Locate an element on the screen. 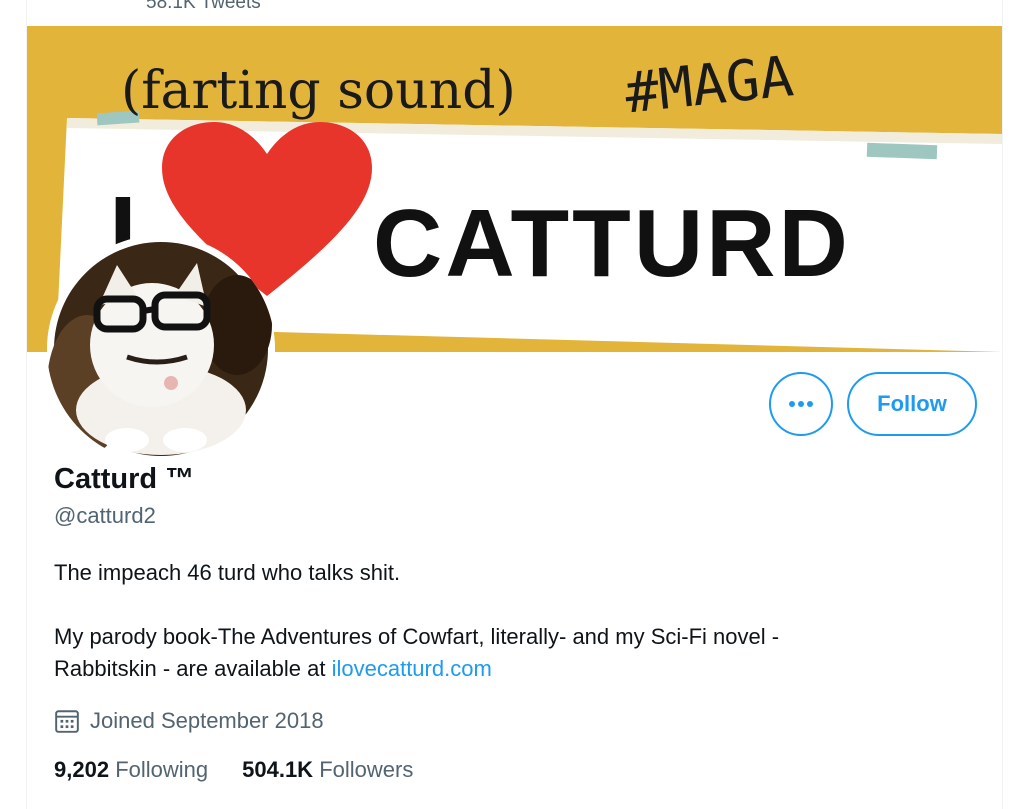  more-options-button is located at coordinates (801, 404).